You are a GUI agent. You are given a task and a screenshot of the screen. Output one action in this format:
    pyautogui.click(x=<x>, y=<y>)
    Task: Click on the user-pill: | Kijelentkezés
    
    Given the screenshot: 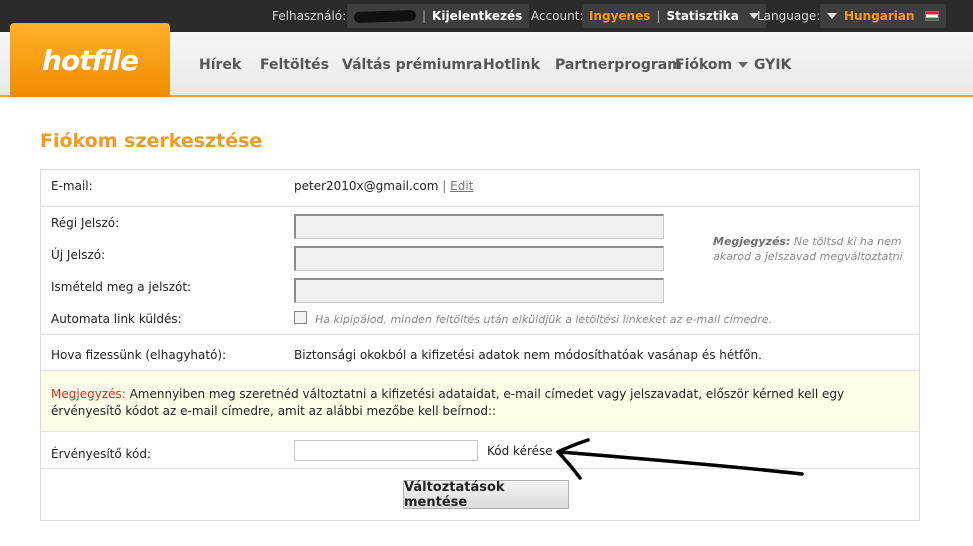 What is the action you would take?
    pyautogui.click(x=438, y=16)
    